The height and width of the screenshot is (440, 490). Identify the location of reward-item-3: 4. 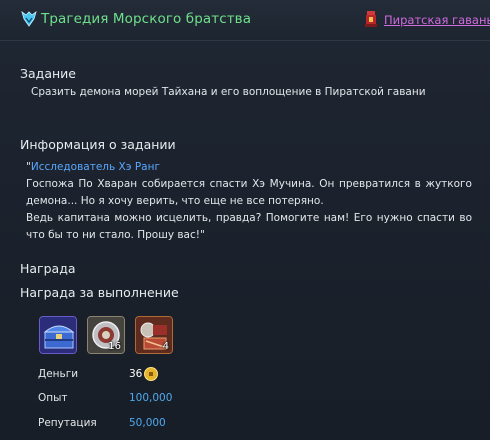
(154, 335).